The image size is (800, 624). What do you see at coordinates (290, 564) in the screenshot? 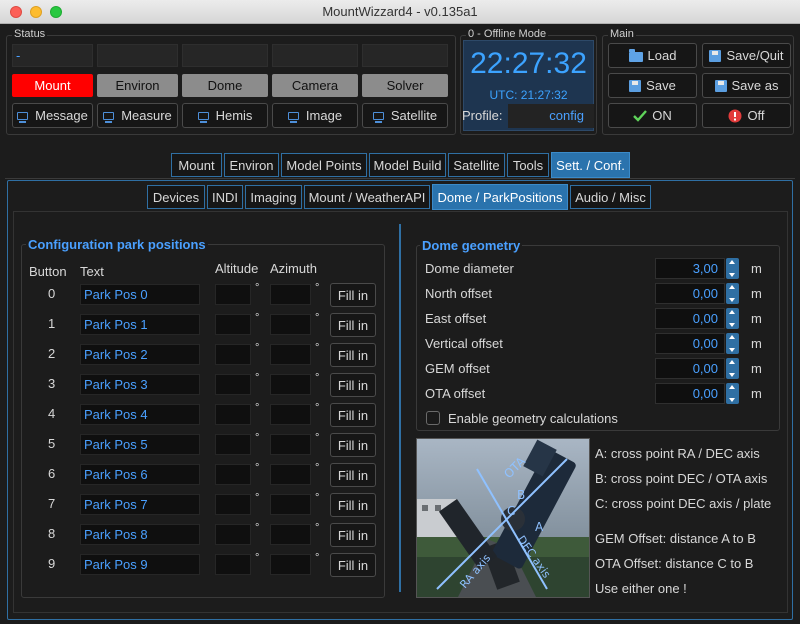
I see `park-row-9-azimuth-input` at bounding box center [290, 564].